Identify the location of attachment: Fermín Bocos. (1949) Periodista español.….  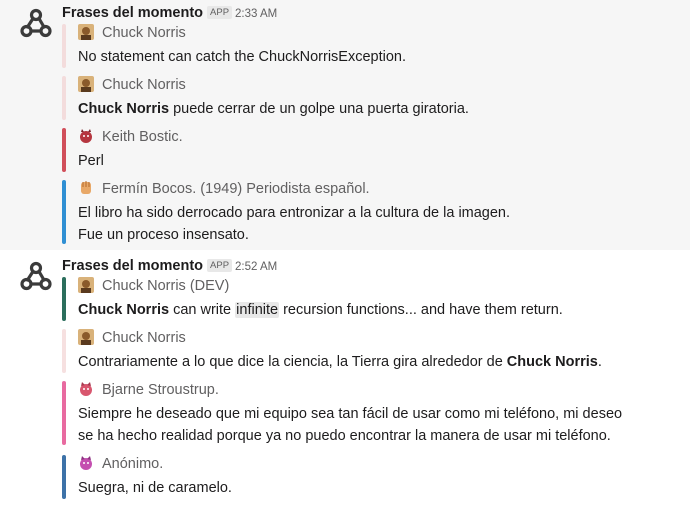
(372, 212).